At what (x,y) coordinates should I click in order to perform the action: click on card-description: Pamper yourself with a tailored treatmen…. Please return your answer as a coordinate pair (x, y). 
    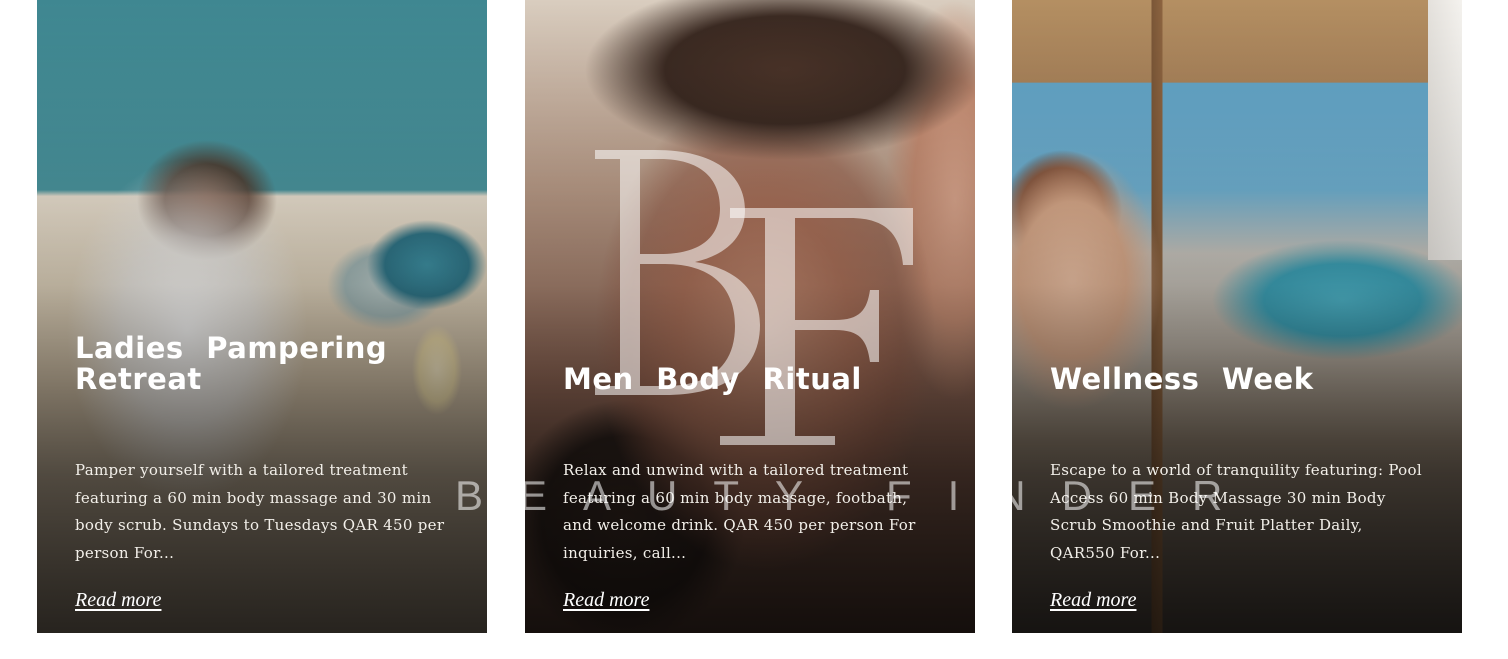
    Looking at the image, I should click on (260, 511).